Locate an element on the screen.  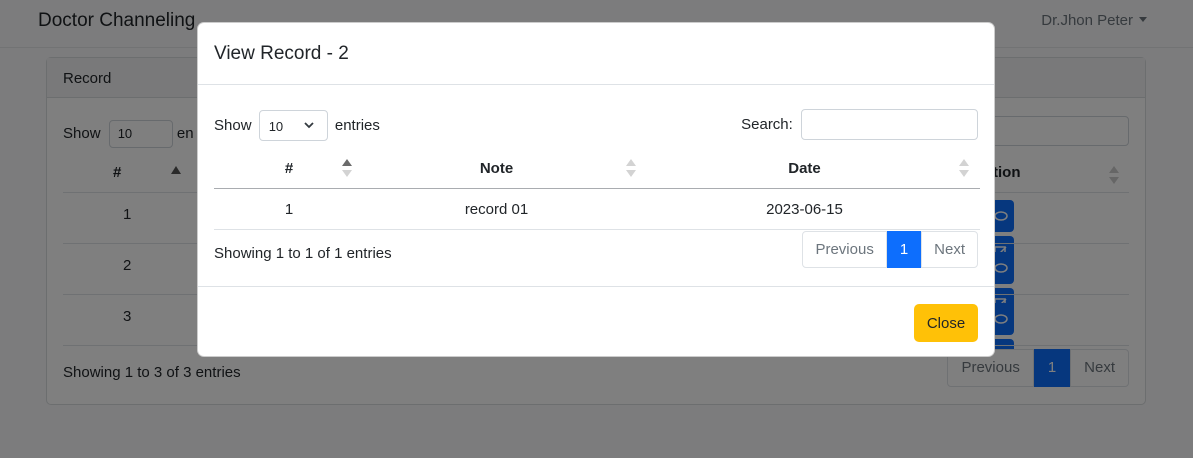
page-button: 1 is located at coordinates (904, 249).